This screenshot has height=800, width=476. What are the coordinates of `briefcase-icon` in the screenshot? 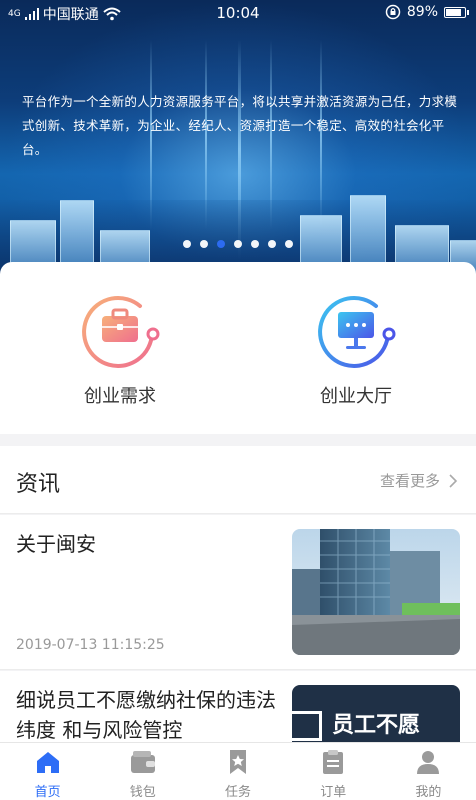 It's located at (120, 330).